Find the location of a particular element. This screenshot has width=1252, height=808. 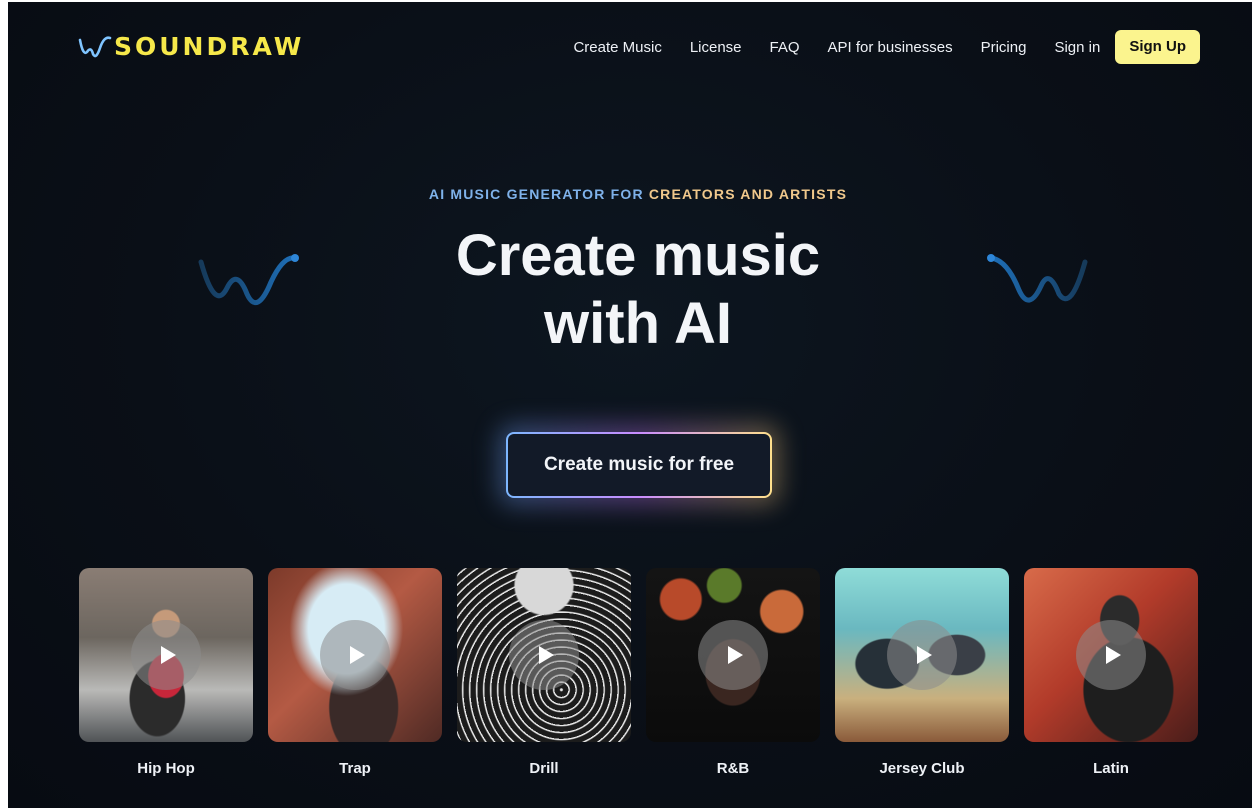

genre-card-rnb: R&B is located at coordinates (733, 672).